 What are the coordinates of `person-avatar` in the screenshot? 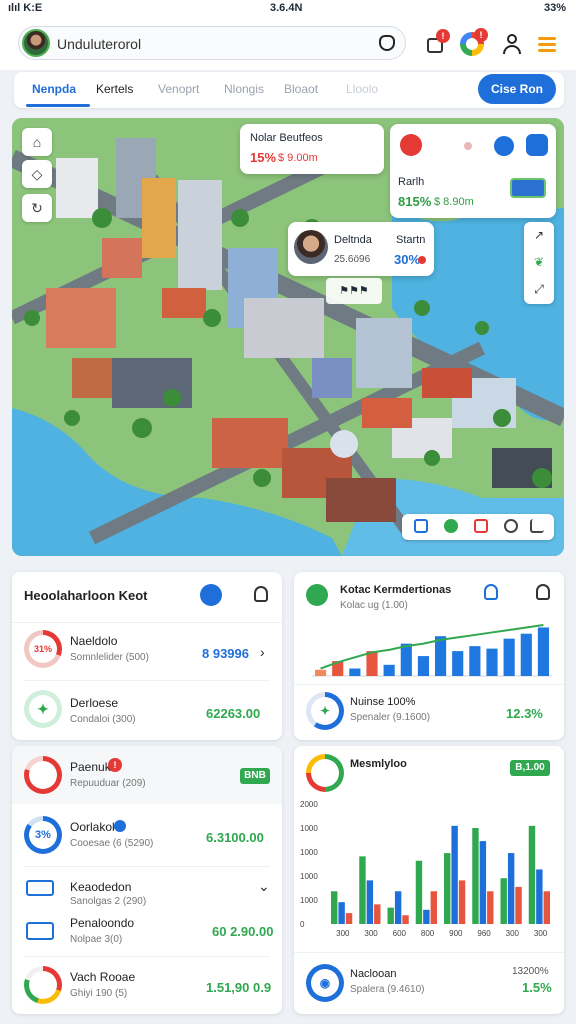 It's located at (311, 247).